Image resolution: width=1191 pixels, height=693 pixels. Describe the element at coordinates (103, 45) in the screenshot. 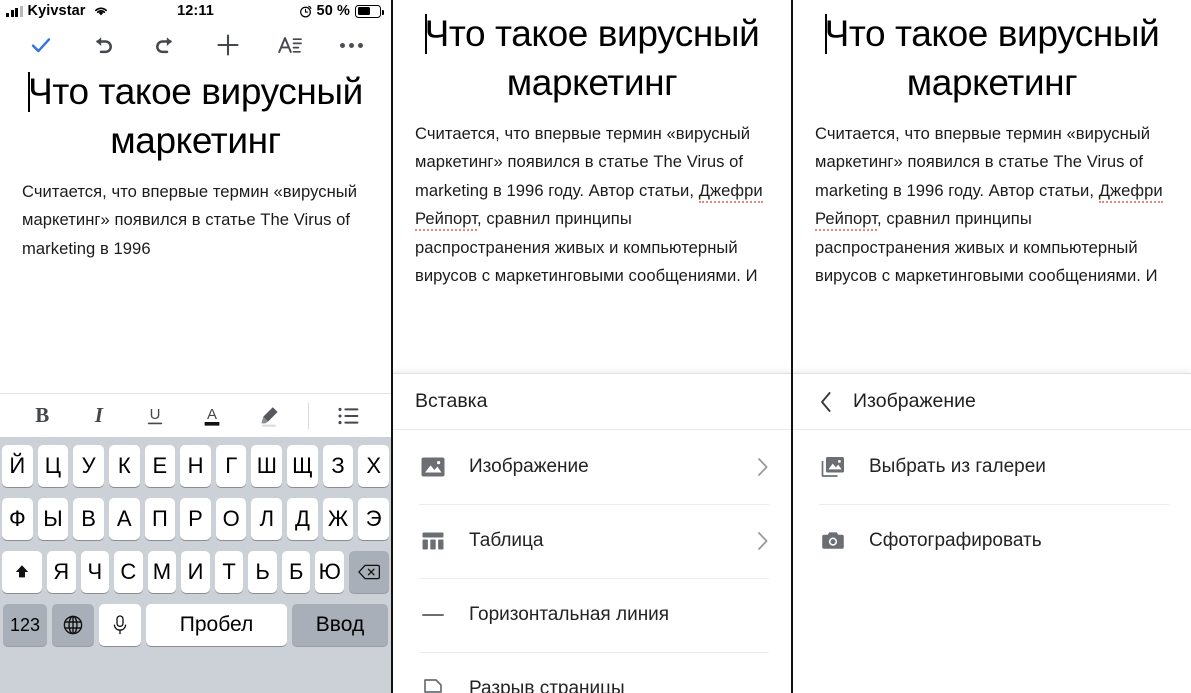

I see `undo-button` at that location.